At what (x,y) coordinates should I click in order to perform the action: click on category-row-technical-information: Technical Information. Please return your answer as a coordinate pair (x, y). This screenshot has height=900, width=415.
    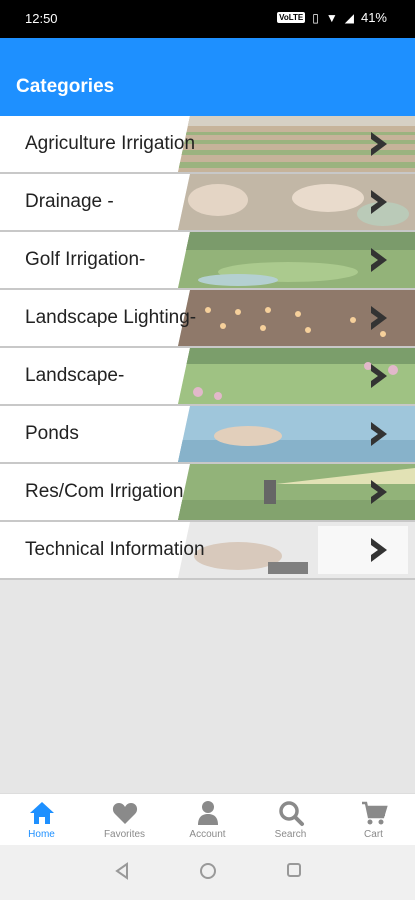
    Looking at the image, I should click on (207, 551).